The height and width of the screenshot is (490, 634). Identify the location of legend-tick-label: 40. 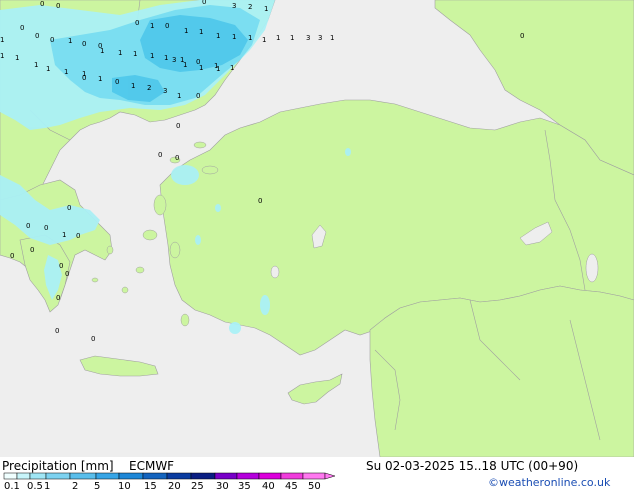
(268, 485).